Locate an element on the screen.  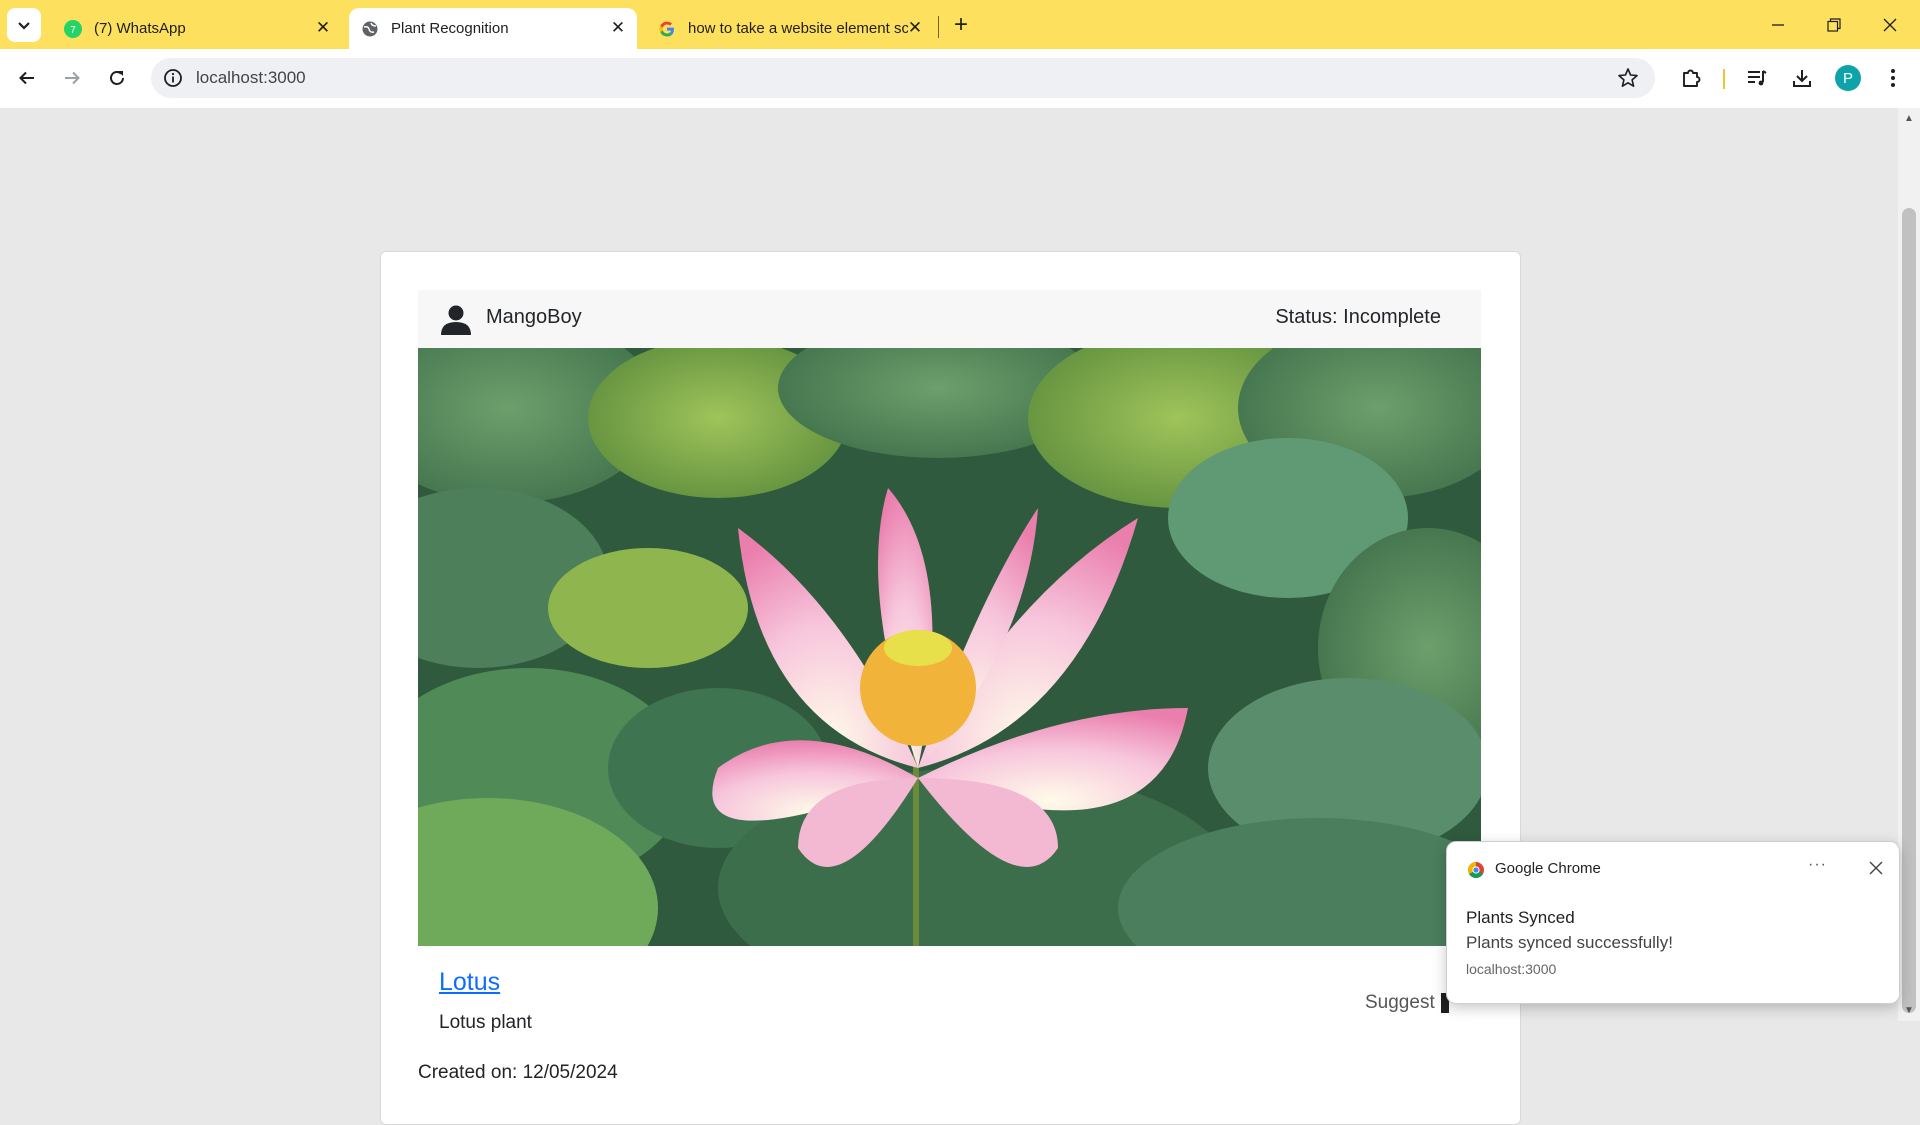
scroll-up-arrow-icon: ▲ is located at coordinates (1909, 119).